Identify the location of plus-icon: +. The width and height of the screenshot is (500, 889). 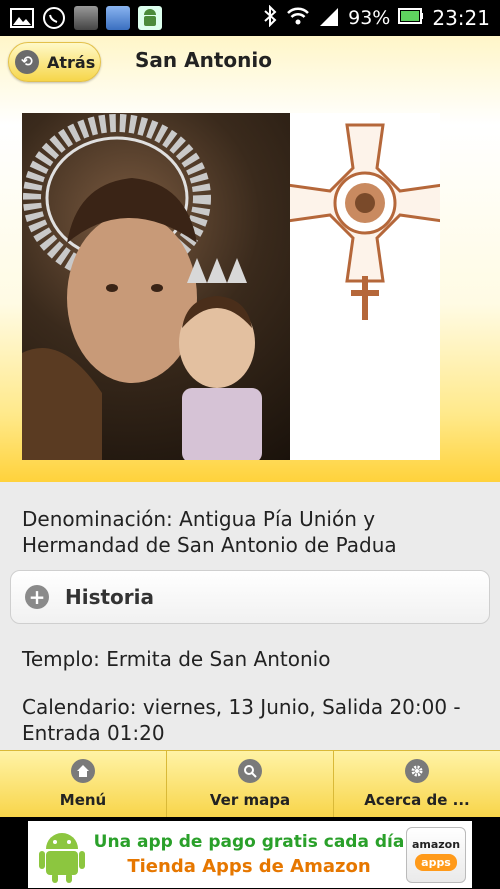
(37, 597).